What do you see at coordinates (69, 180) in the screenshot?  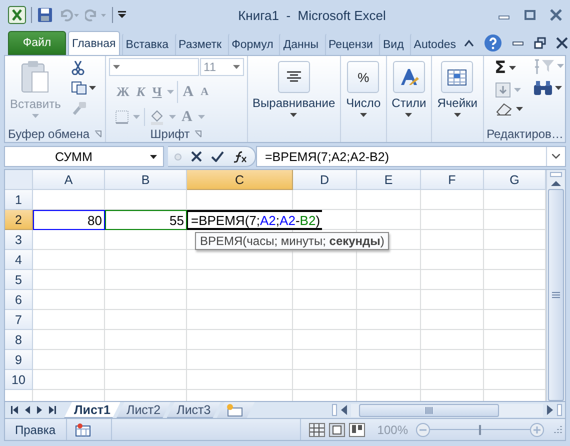 I see `column-header: A` at bounding box center [69, 180].